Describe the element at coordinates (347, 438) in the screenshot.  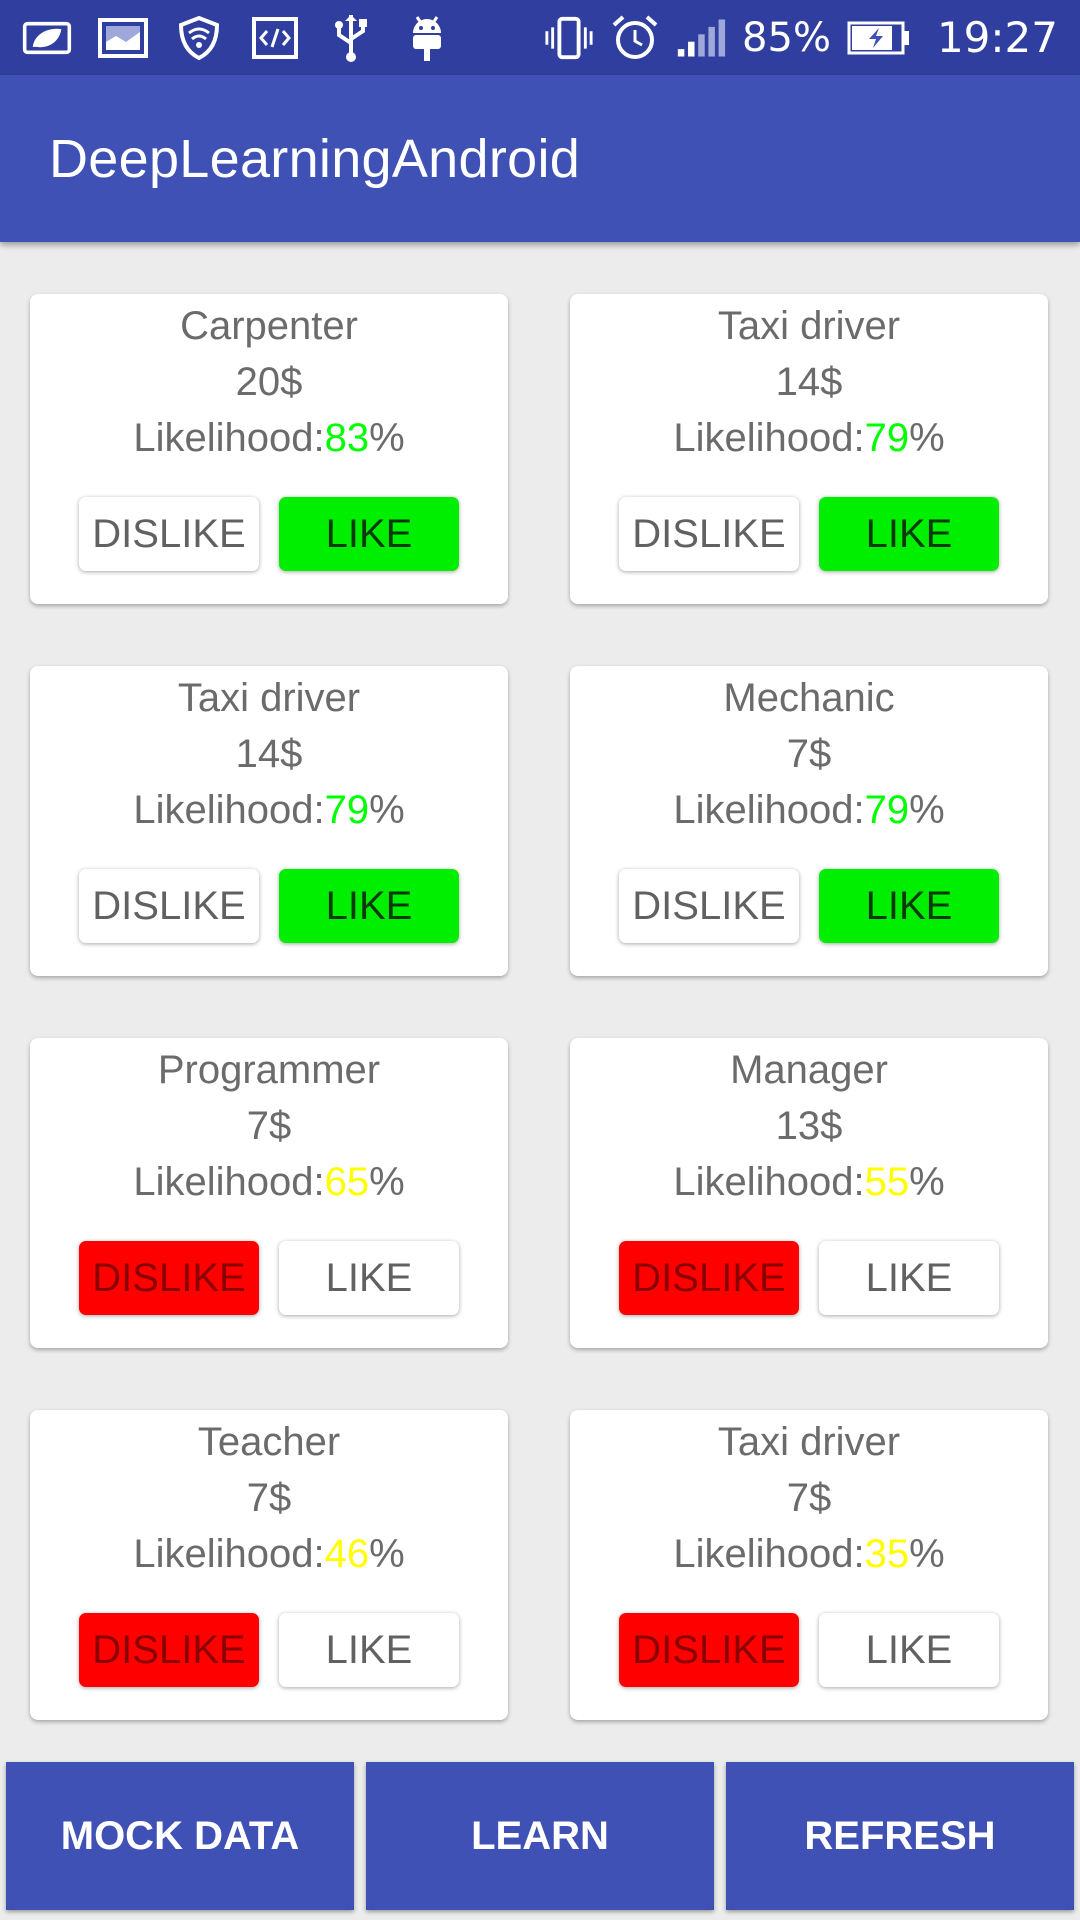
I see `likelihood-value: 83` at that location.